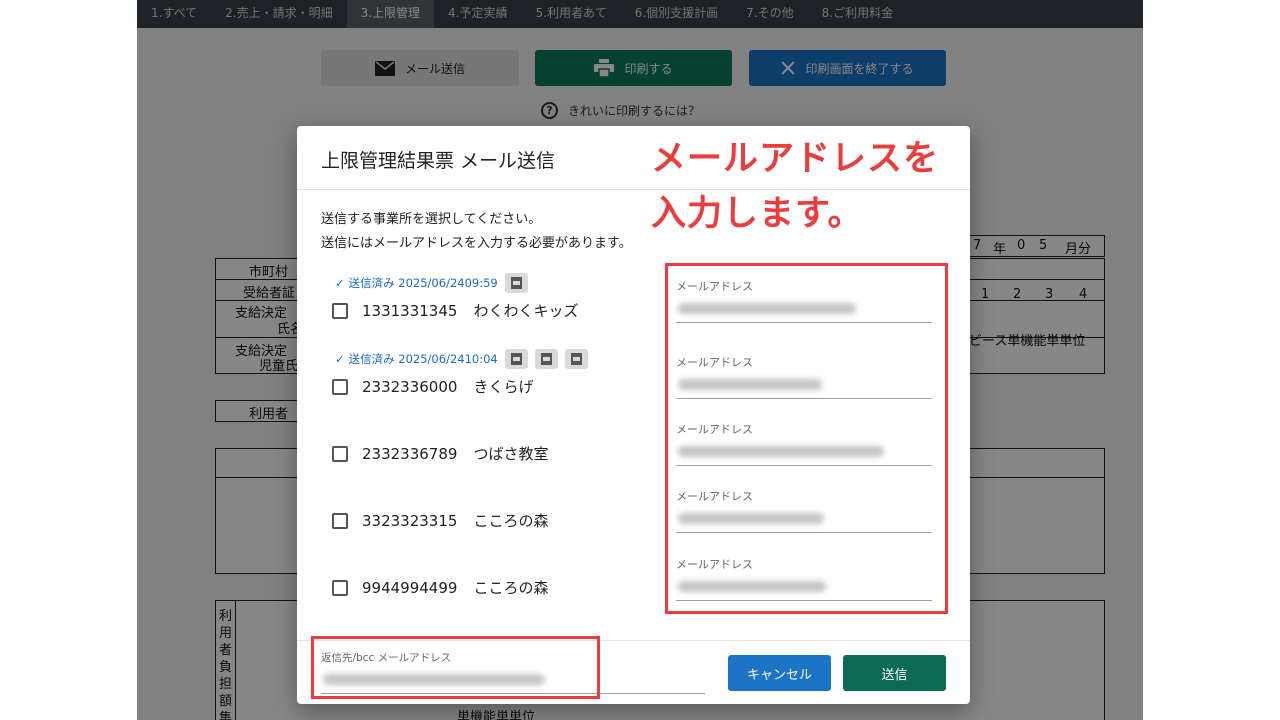  Describe the element at coordinates (423, 359) in the screenshot. I see `sent-status-text-2: 送信済み 2025/06/2410:04` at that location.